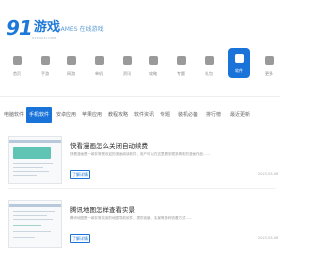 Image resolution: width=320 pixels, height=260 pixels. What do you see at coordinates (45, 60) in the screenshot?
I see `mobile-game-icon` at bounding box center [45, 60].